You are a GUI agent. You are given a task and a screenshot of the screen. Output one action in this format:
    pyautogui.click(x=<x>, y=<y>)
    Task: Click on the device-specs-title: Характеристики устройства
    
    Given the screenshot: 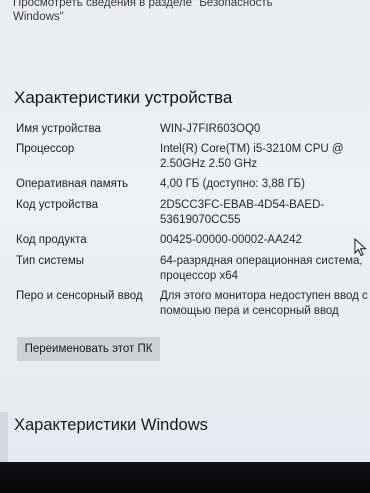 What is the action you would take?
    pyautogui.click(x=123, y=97)
    